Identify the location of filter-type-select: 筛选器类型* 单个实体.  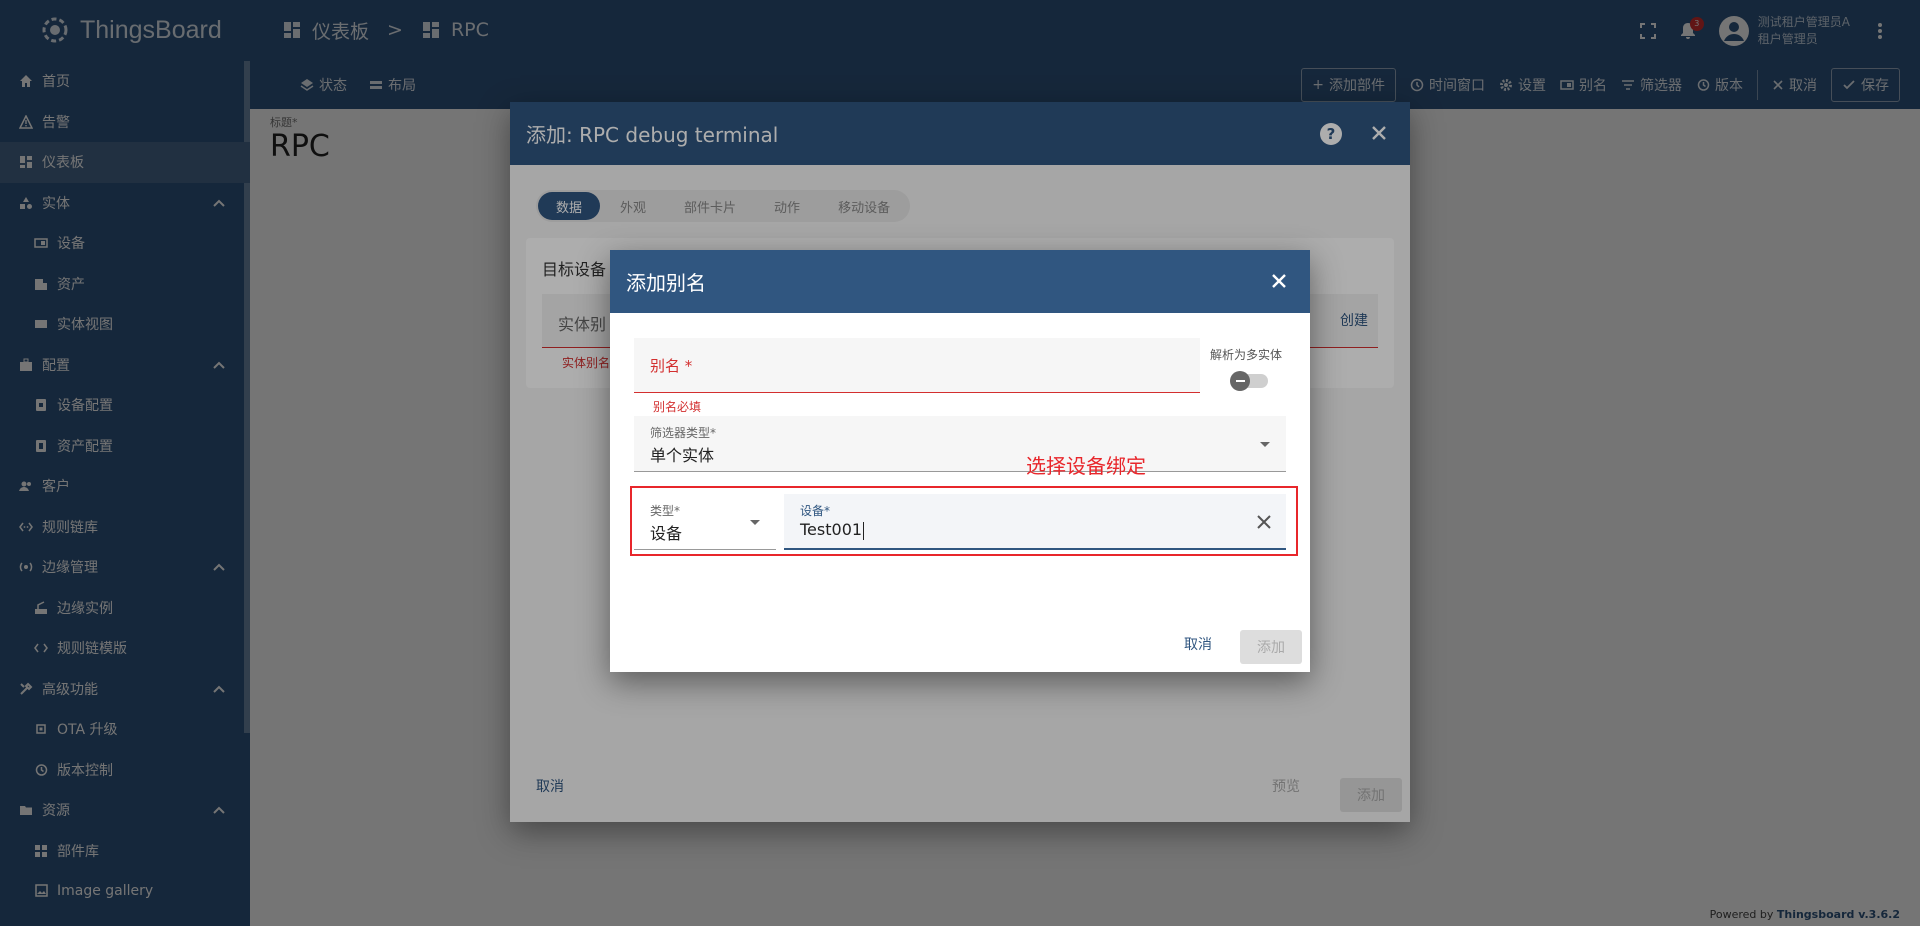
(960, 444).